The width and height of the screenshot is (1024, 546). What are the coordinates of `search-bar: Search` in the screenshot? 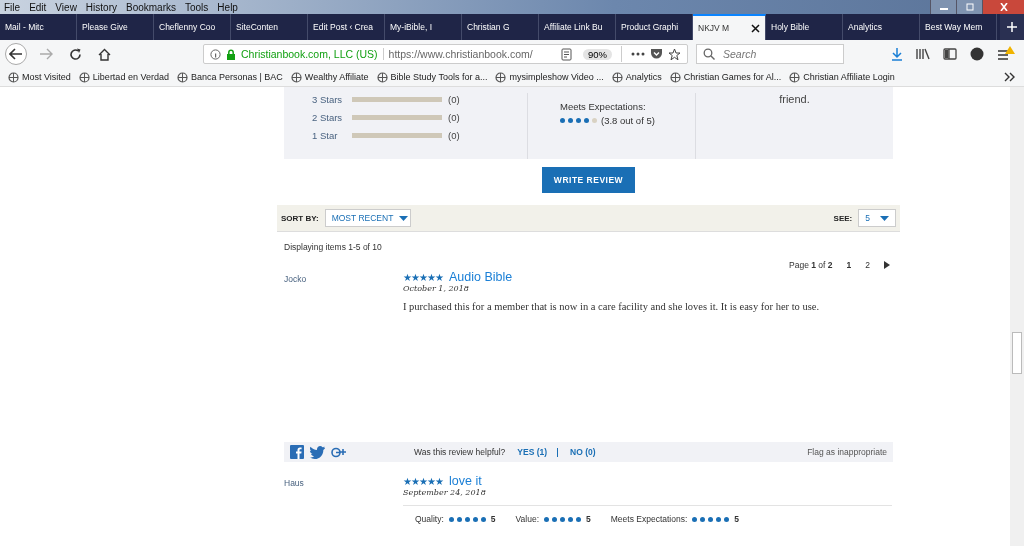 It's located at (770, 54).